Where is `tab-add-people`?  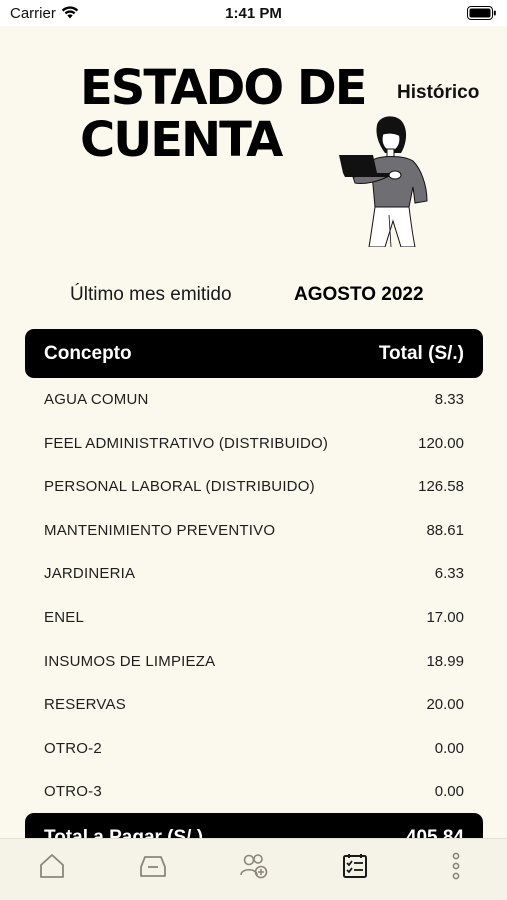
tab-add-people is located at coordinates (254, 866).